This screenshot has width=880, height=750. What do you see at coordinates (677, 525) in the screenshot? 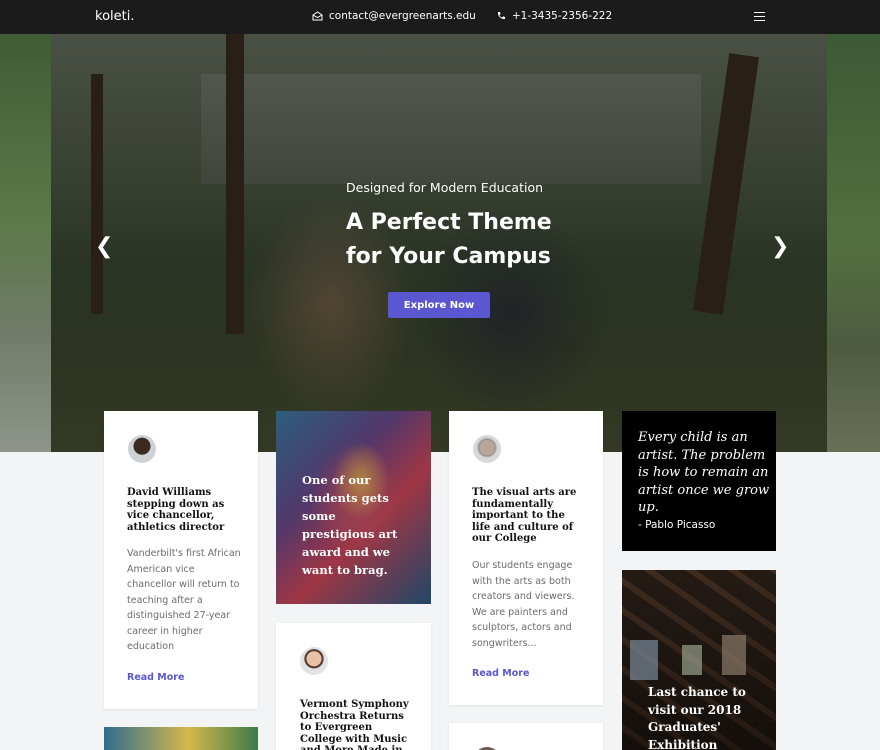
I see `quote-author: - Pablo Picasso` at bounding box center [677, 525].